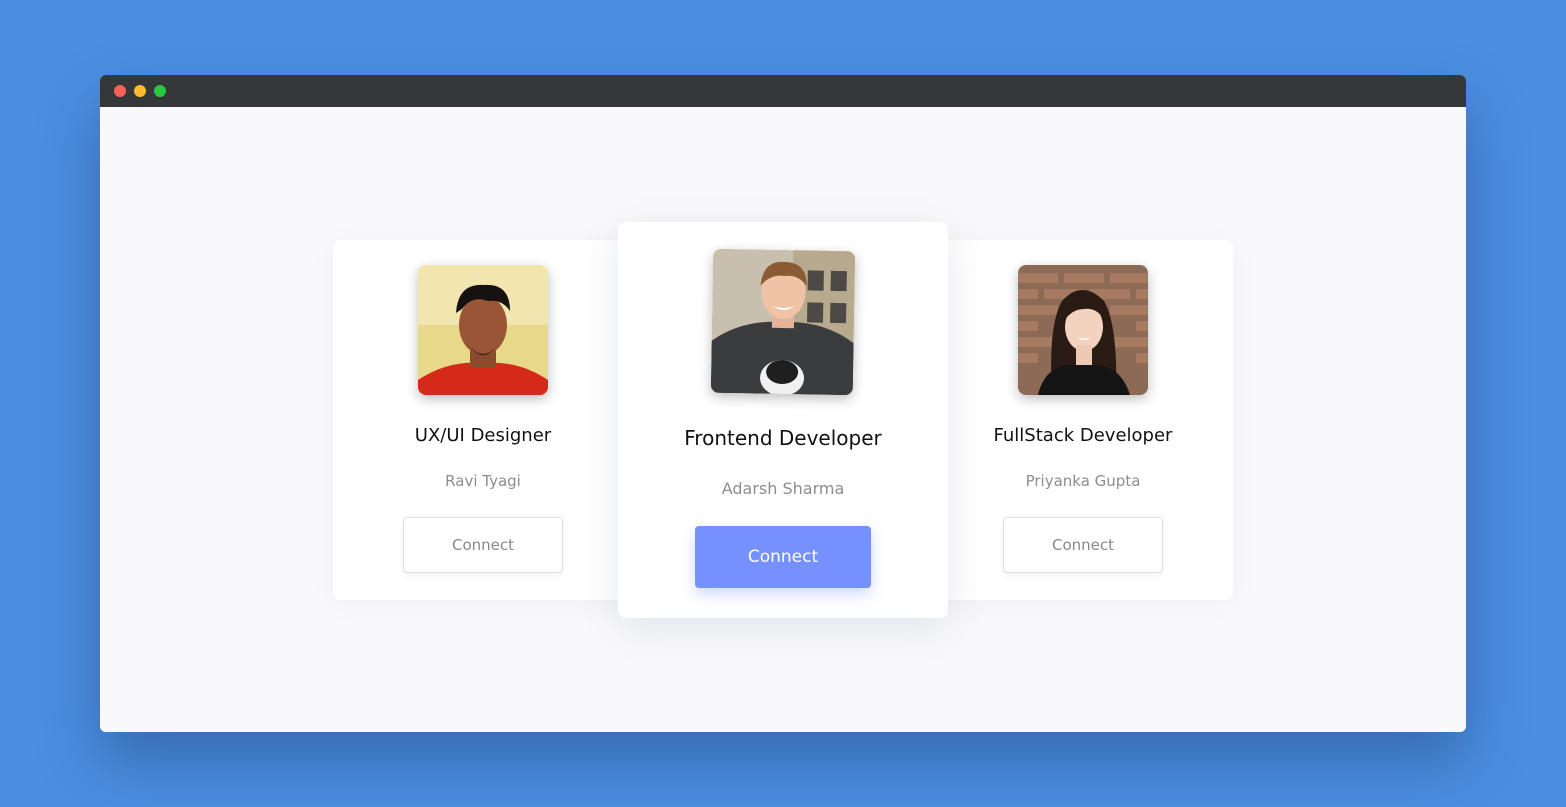 The height and width of the screenshot is (807, 1566). I want to click on window-titlebar, so click(783, 91).